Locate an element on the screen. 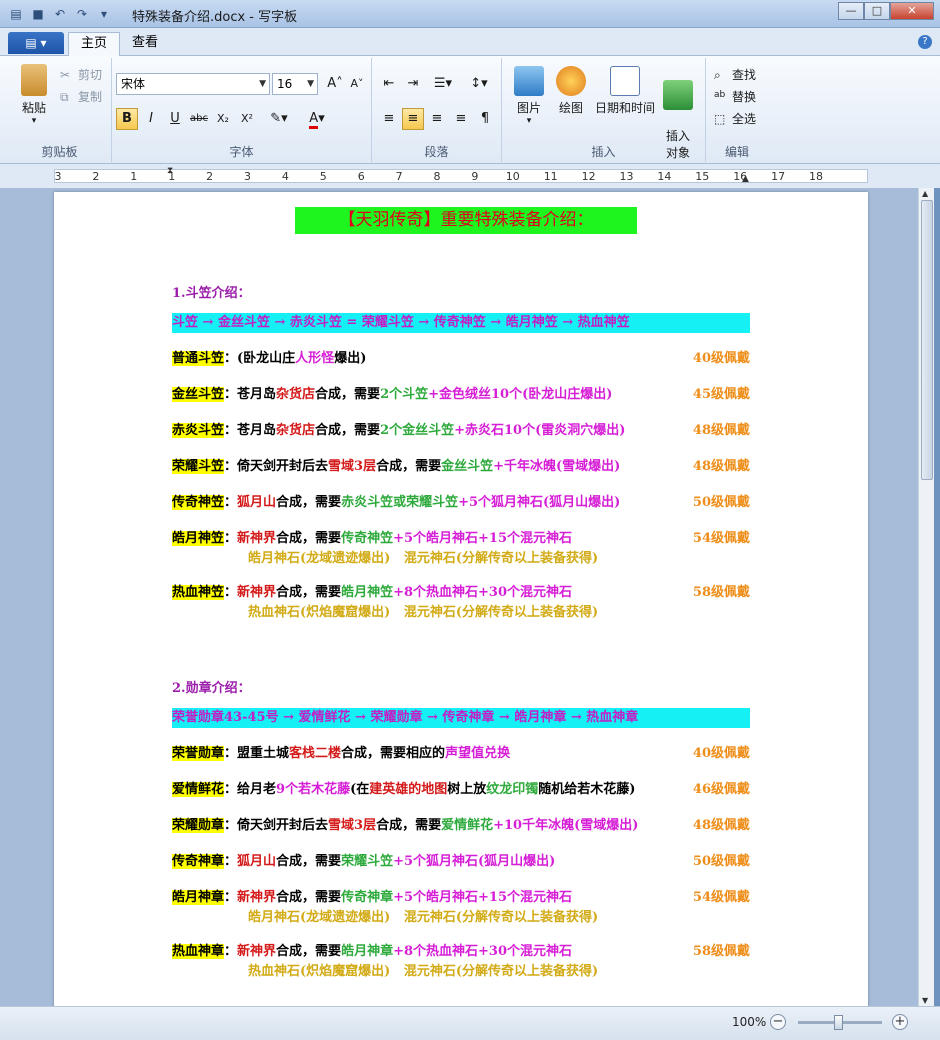 The width and height of the screenshot is (940, 1040). picture-button: 图片 ▾ is located at coordinates (529, 96).